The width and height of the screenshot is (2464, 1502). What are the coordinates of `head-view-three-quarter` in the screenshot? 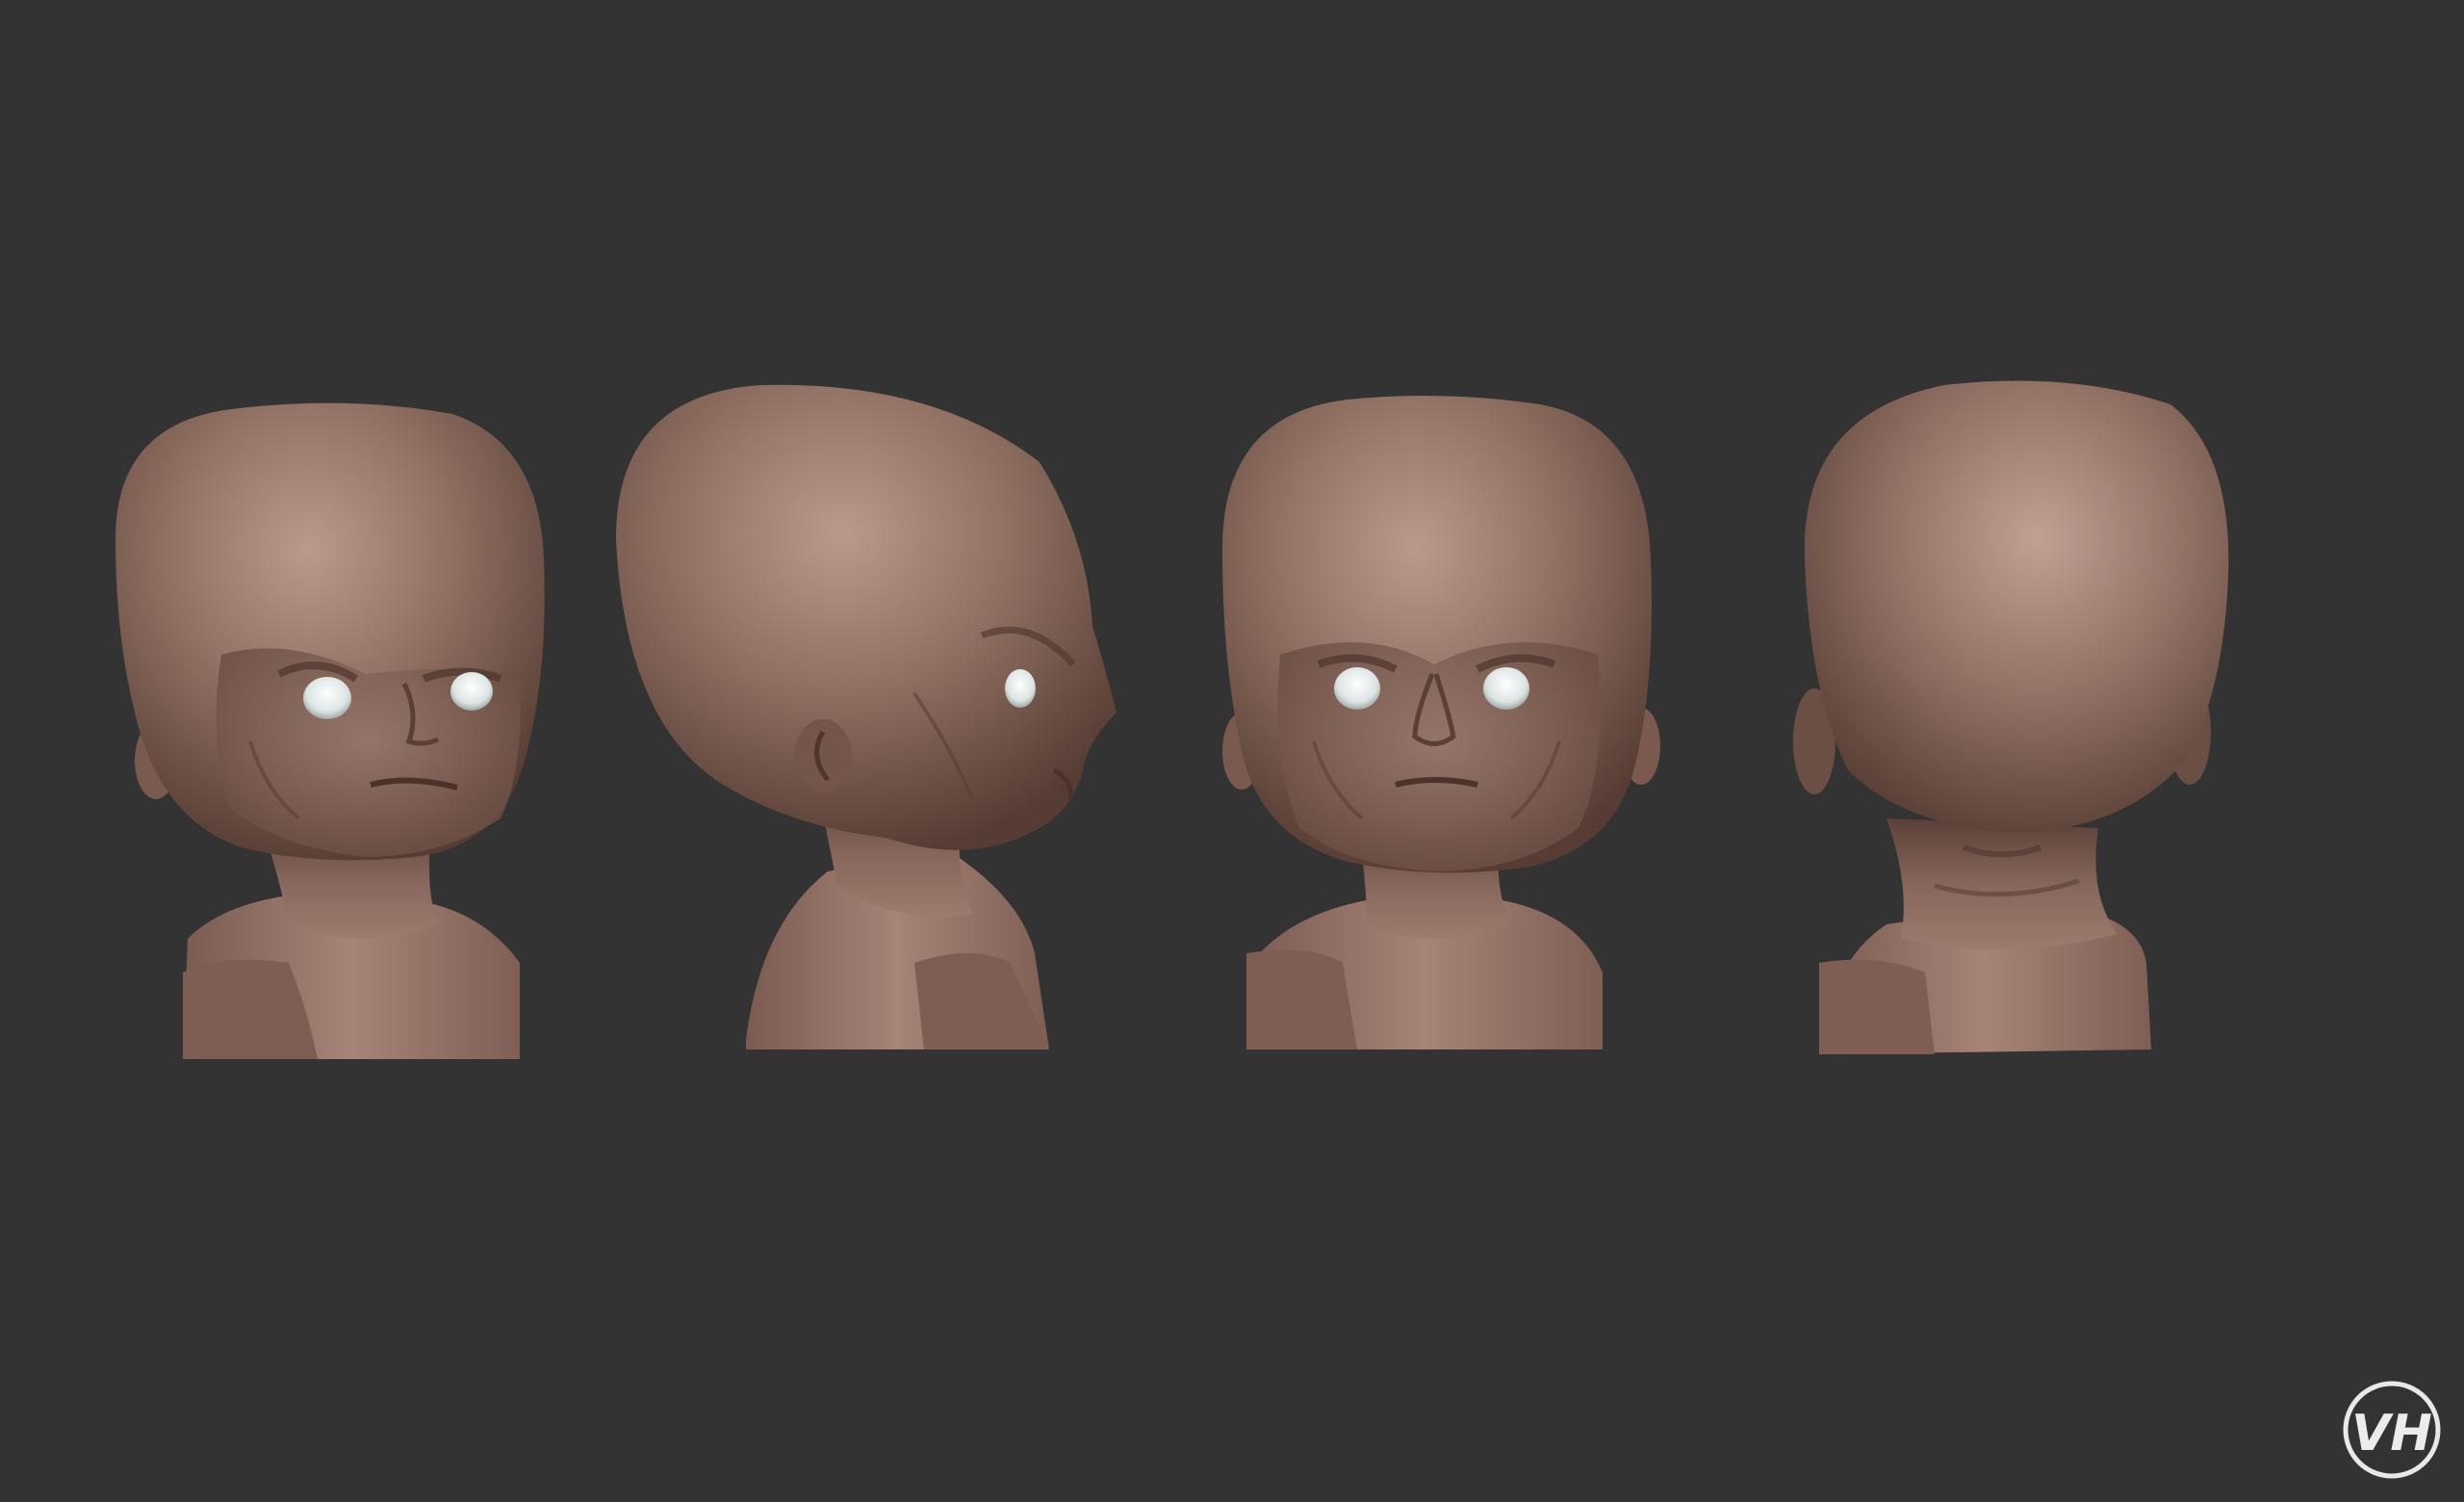 It's located at (330, 730).